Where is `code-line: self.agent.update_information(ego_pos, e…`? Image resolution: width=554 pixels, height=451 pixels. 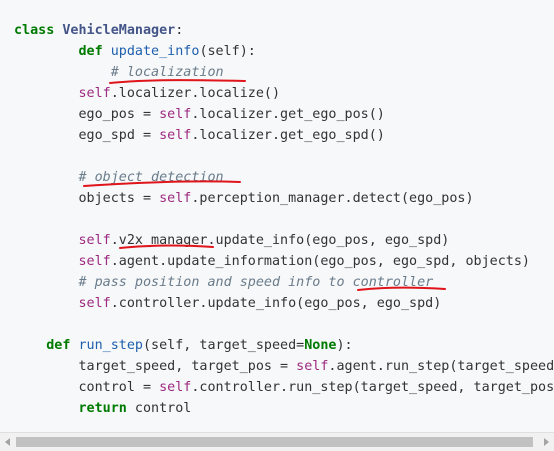
code-line: self.agent.update_information(ego_pos, e… is located at coordinates (284, 261).